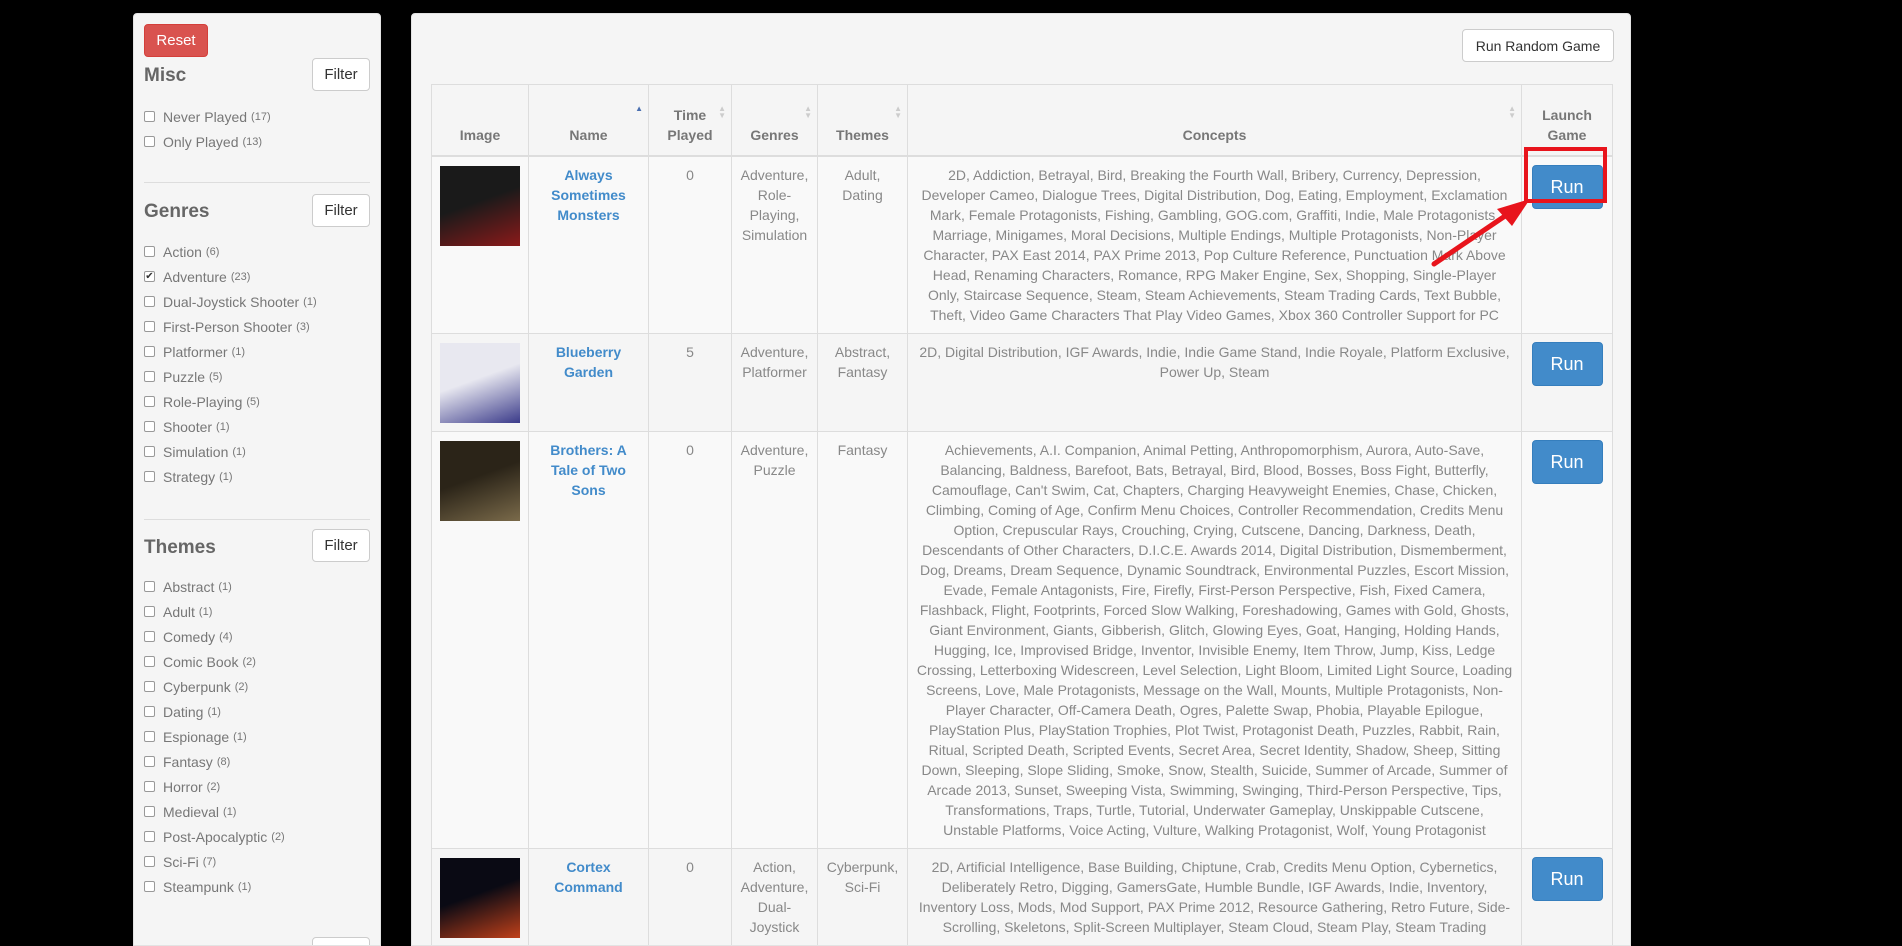  I want to click on filter-option-label: Never Played, so click(205, 116).